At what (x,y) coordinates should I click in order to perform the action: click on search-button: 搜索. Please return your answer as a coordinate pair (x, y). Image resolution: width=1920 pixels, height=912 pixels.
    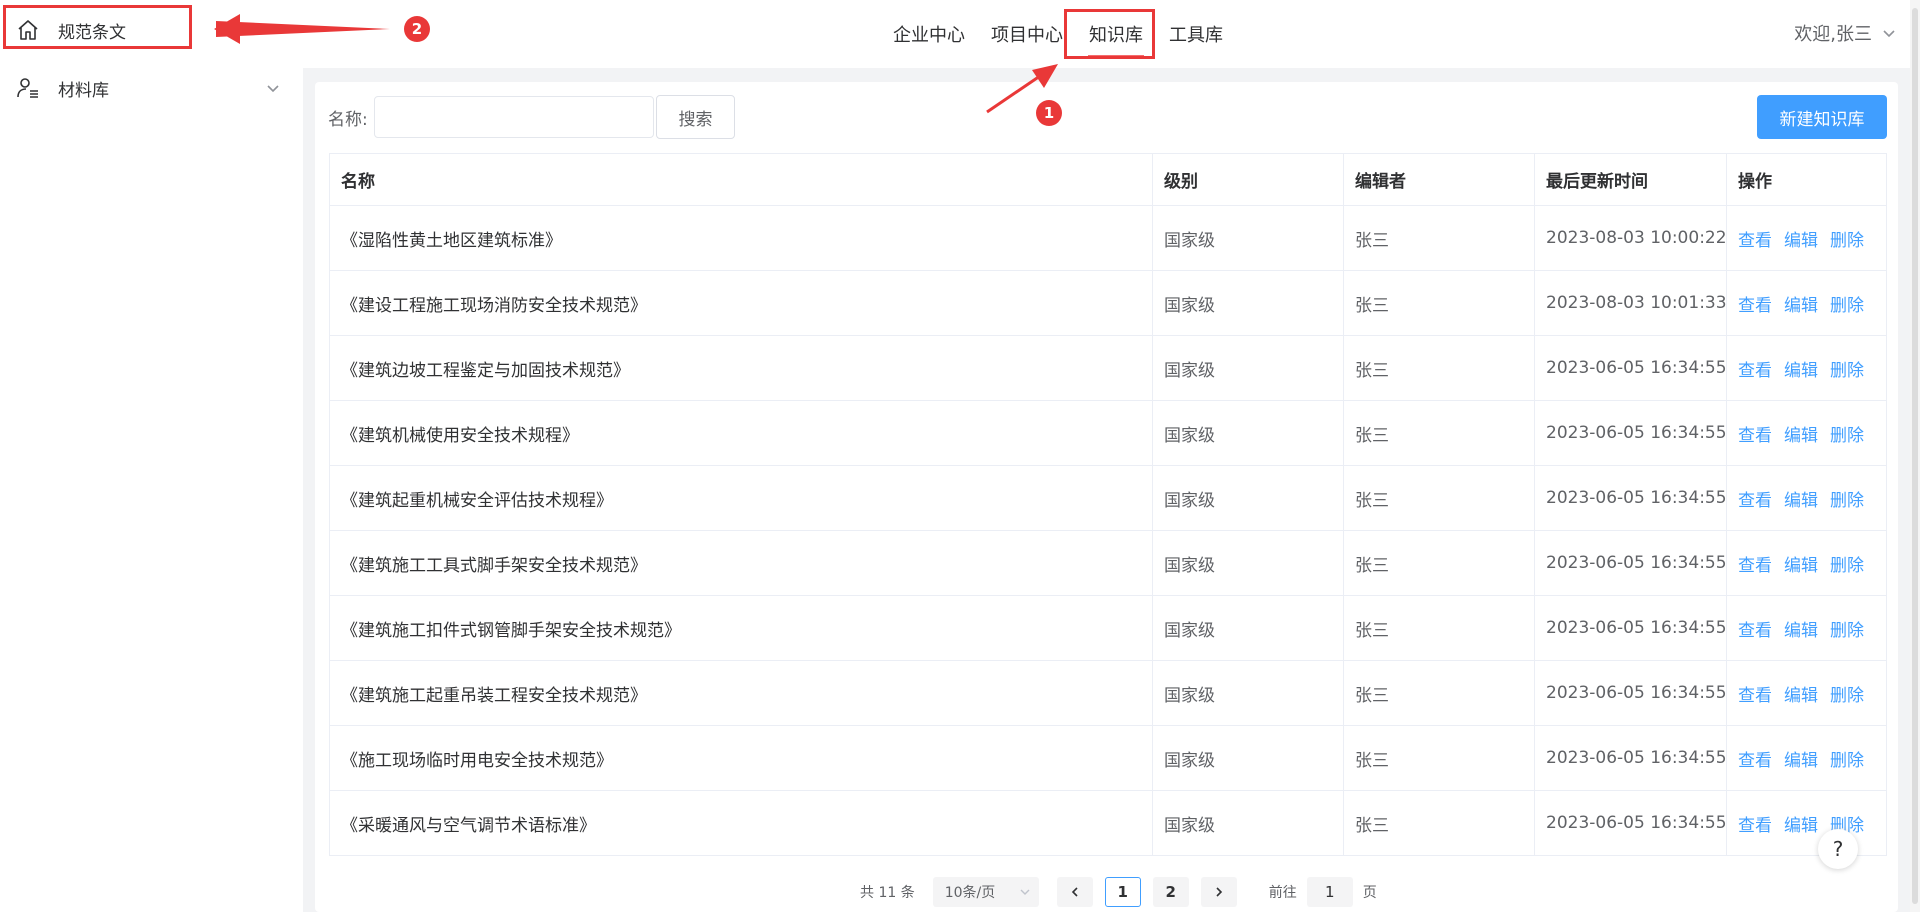
    Looking at the image, I should click on (695, 117).